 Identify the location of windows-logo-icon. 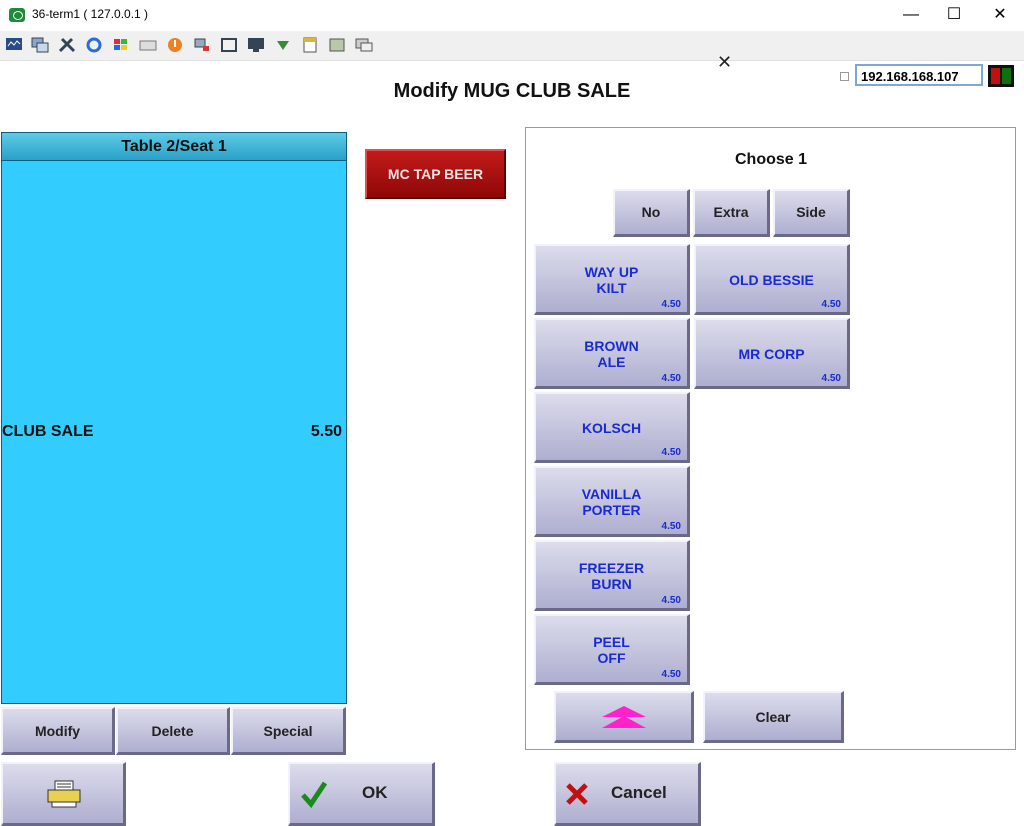
(121, 45).